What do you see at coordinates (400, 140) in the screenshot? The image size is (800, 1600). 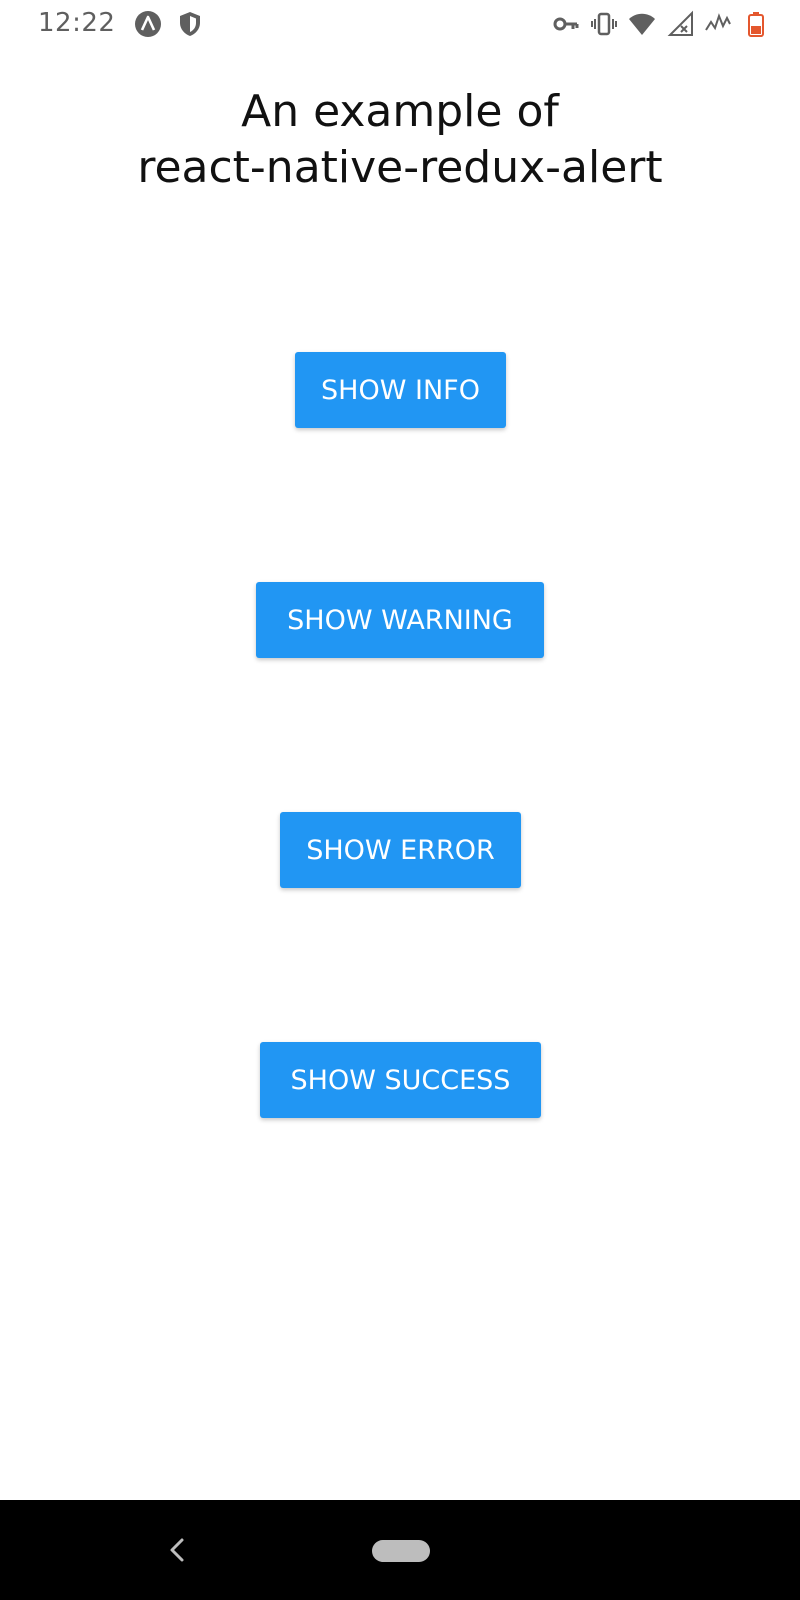 I see `page-title: An example of react-native-redux-alert` at bounding box center [400, 140].